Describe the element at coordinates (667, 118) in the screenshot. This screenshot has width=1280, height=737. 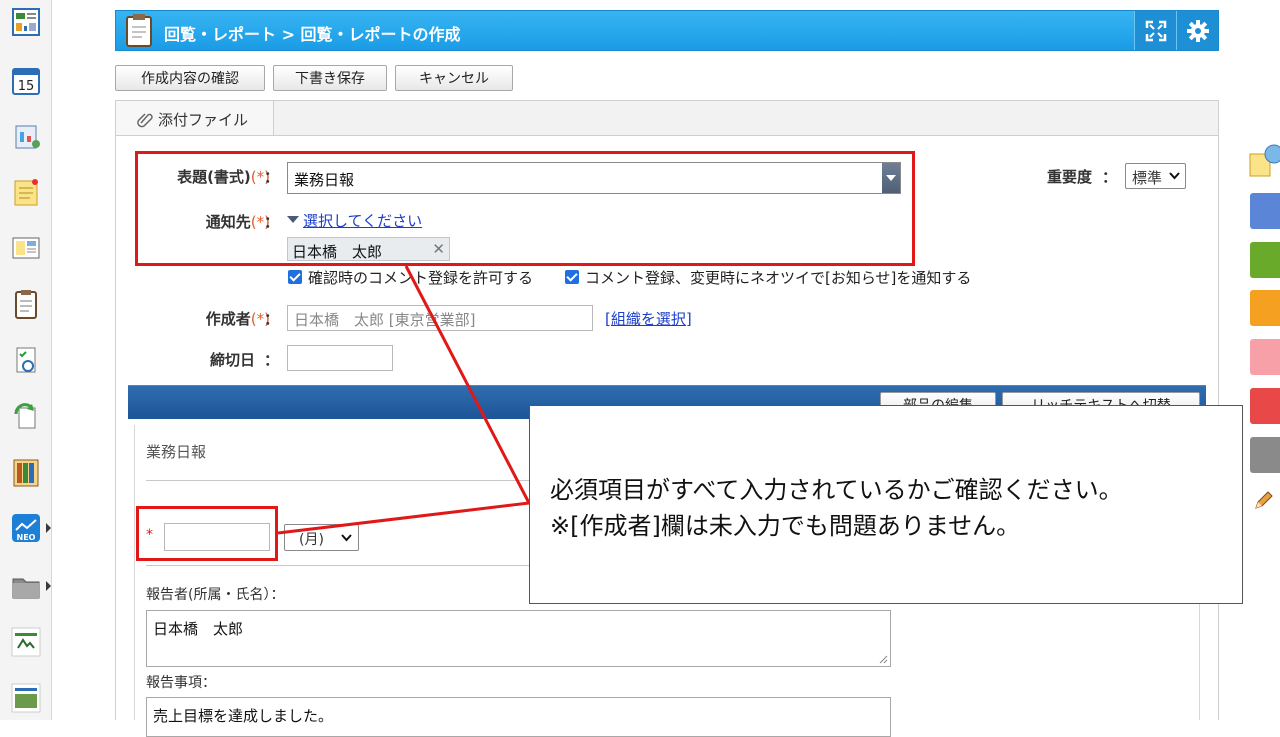
I see `attachment-bar: 添付ファイル` at that location.